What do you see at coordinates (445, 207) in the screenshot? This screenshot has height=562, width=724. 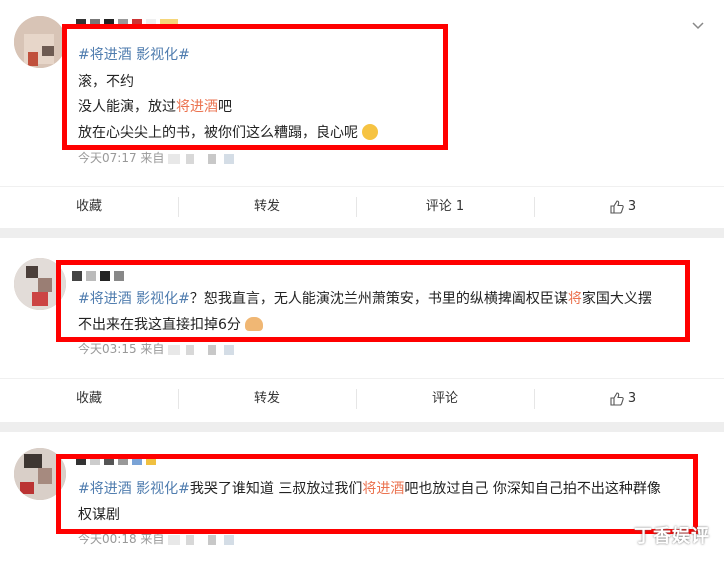 I see `comment-button: 评论 1` at bounding box center [445, 207].